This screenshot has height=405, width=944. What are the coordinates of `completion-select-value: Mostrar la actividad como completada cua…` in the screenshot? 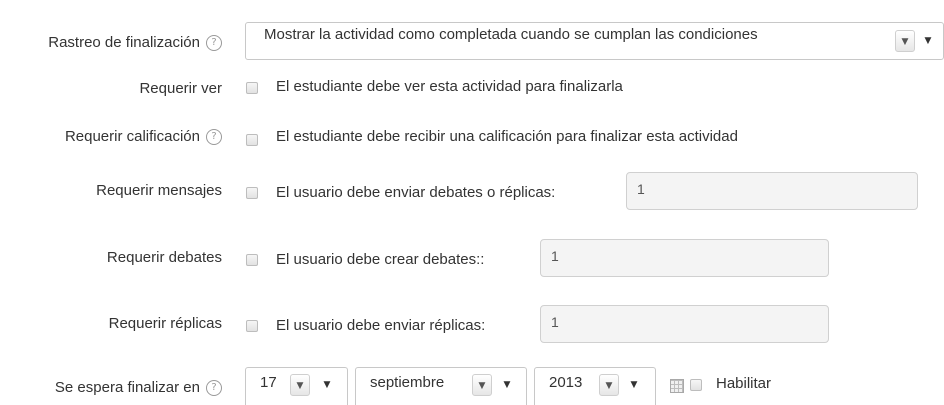 It's located at (511, 34).